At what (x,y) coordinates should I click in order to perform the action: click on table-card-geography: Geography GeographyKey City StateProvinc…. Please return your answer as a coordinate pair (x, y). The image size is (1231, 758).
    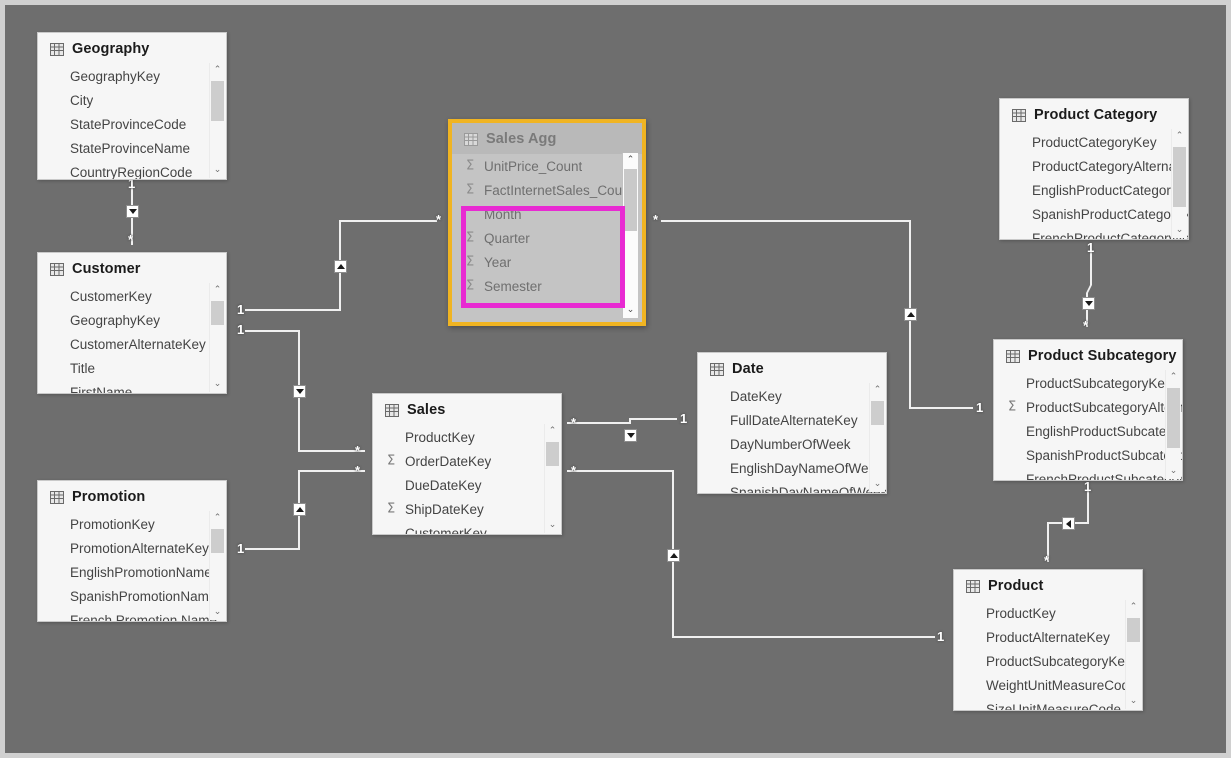
    Looking at the image, I should click on (132, 106).